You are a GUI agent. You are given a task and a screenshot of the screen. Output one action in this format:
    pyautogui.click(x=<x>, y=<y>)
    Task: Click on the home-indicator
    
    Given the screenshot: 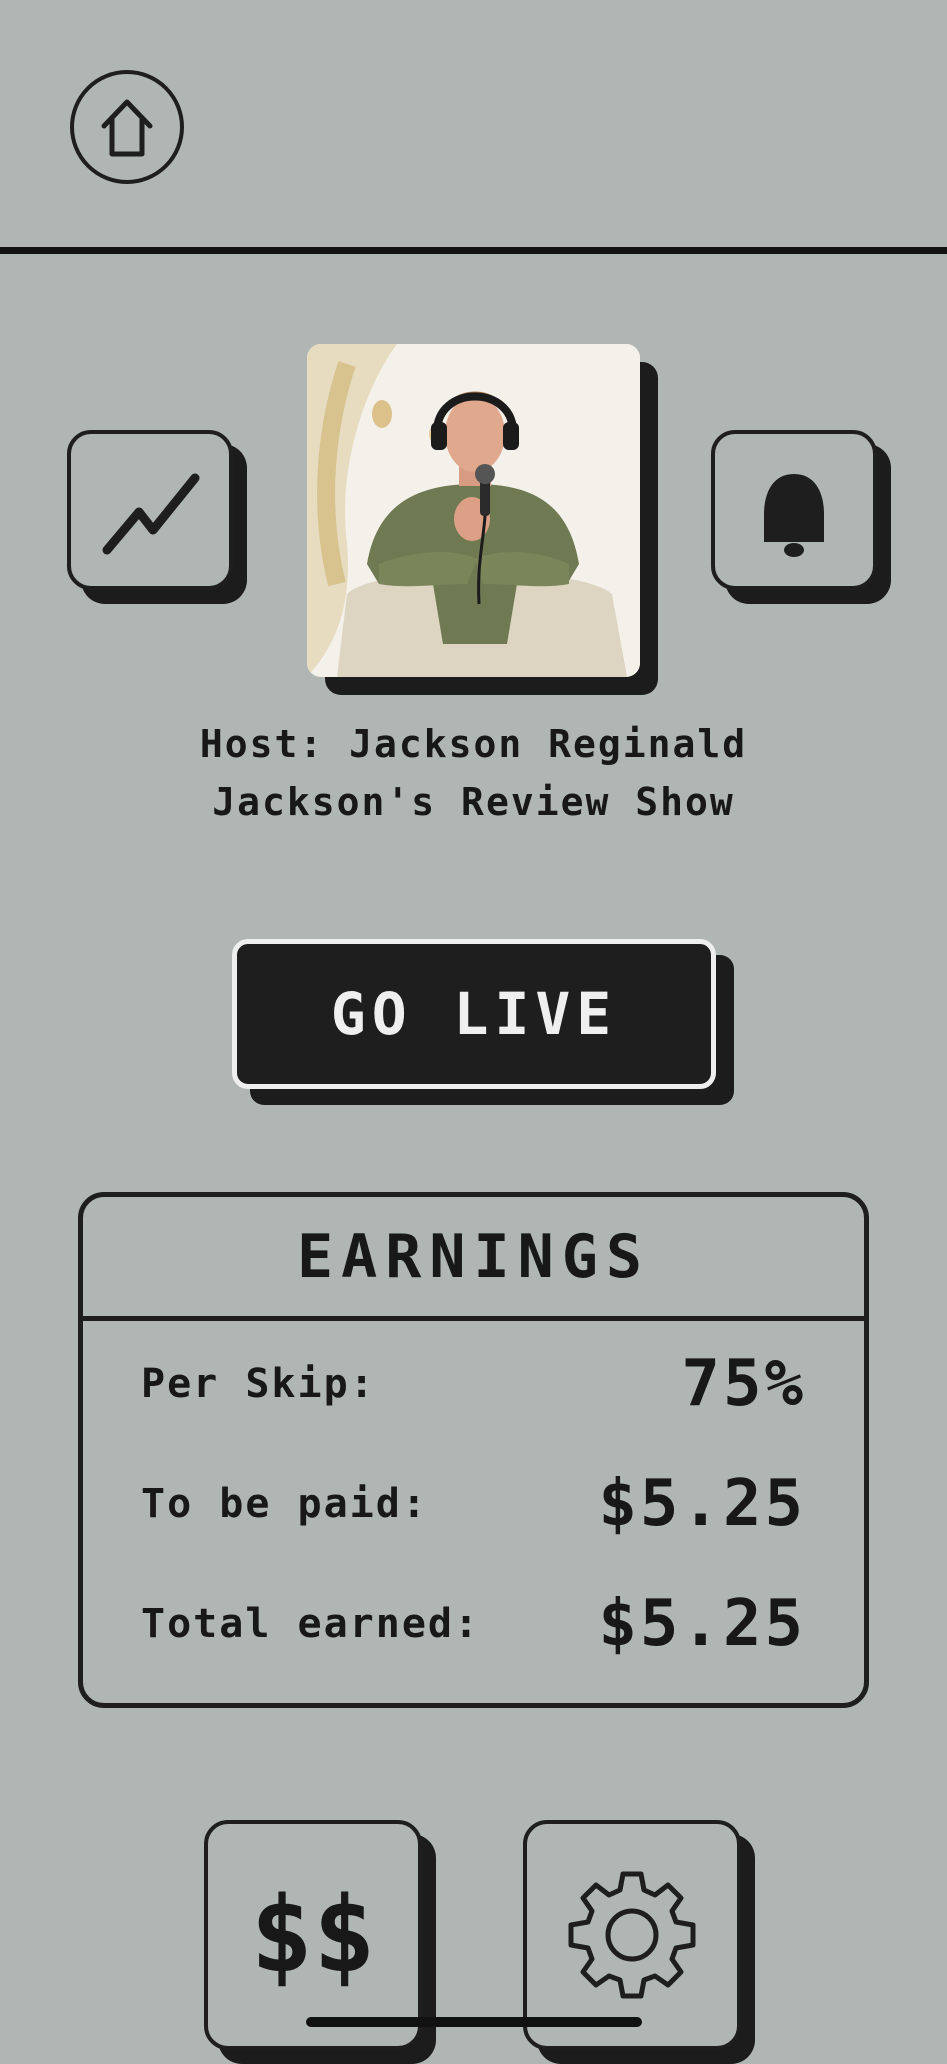 What is the action you would take?
    pyautogui.click(x=474, y=2022)
    